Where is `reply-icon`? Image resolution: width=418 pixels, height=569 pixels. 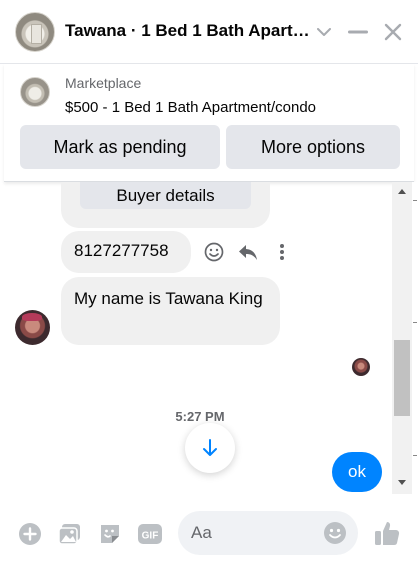 reply-icon is located at coordinates (248, 252).